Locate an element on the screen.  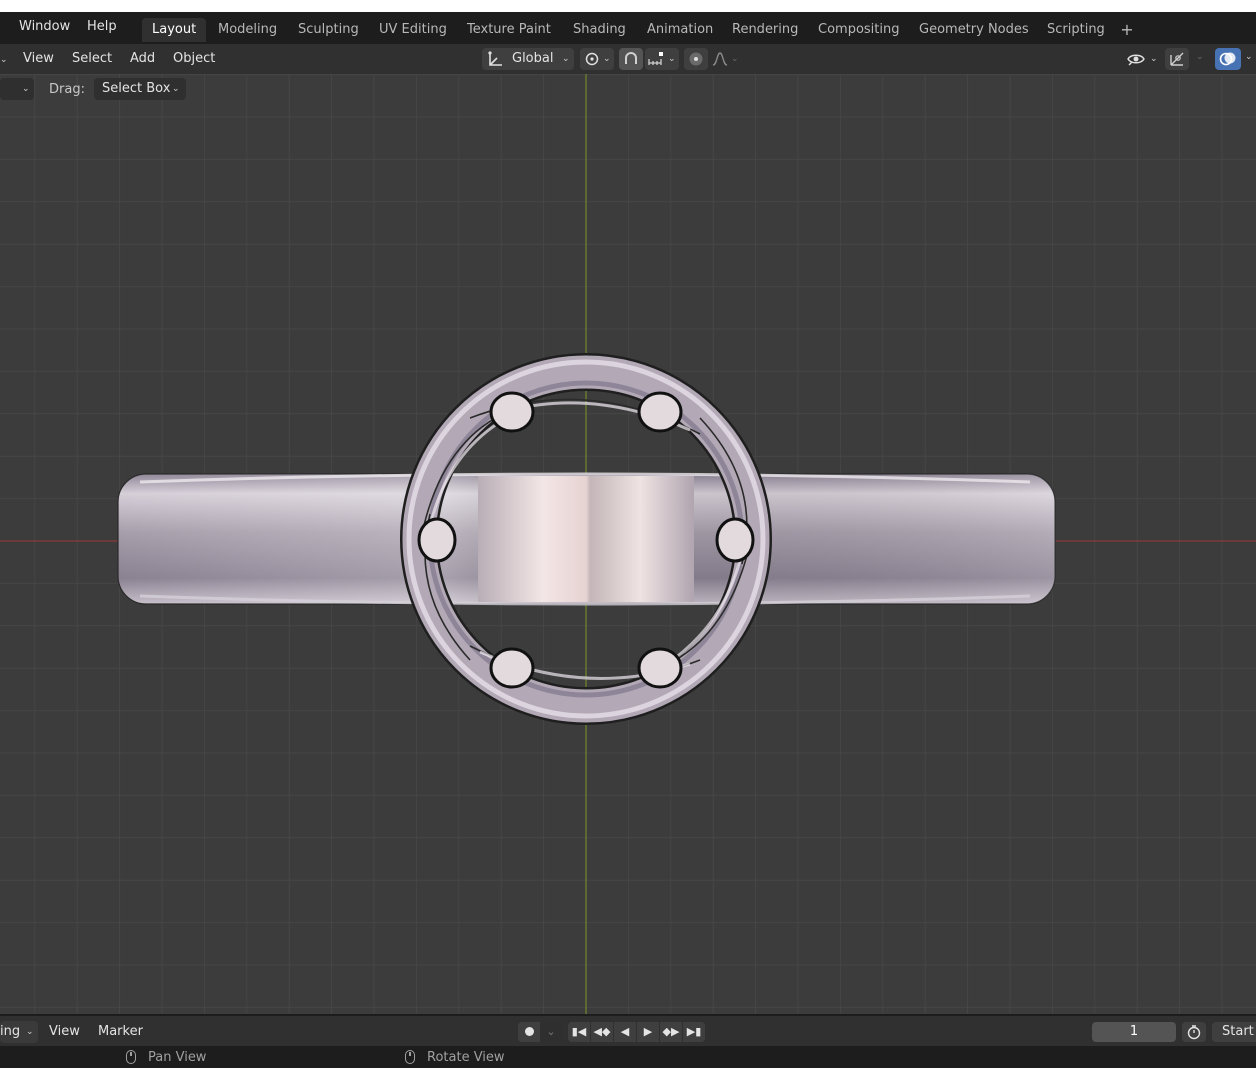
jump-start-icon: ▮◀ is located at coordinates (579, 1031).